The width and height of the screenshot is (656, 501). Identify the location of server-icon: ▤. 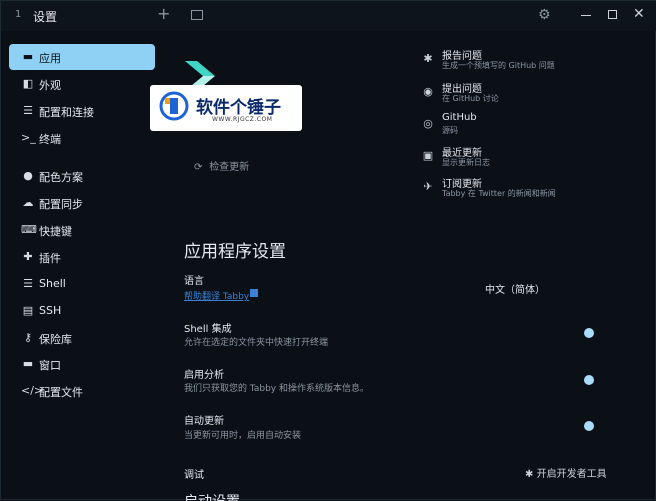
(28, 310).